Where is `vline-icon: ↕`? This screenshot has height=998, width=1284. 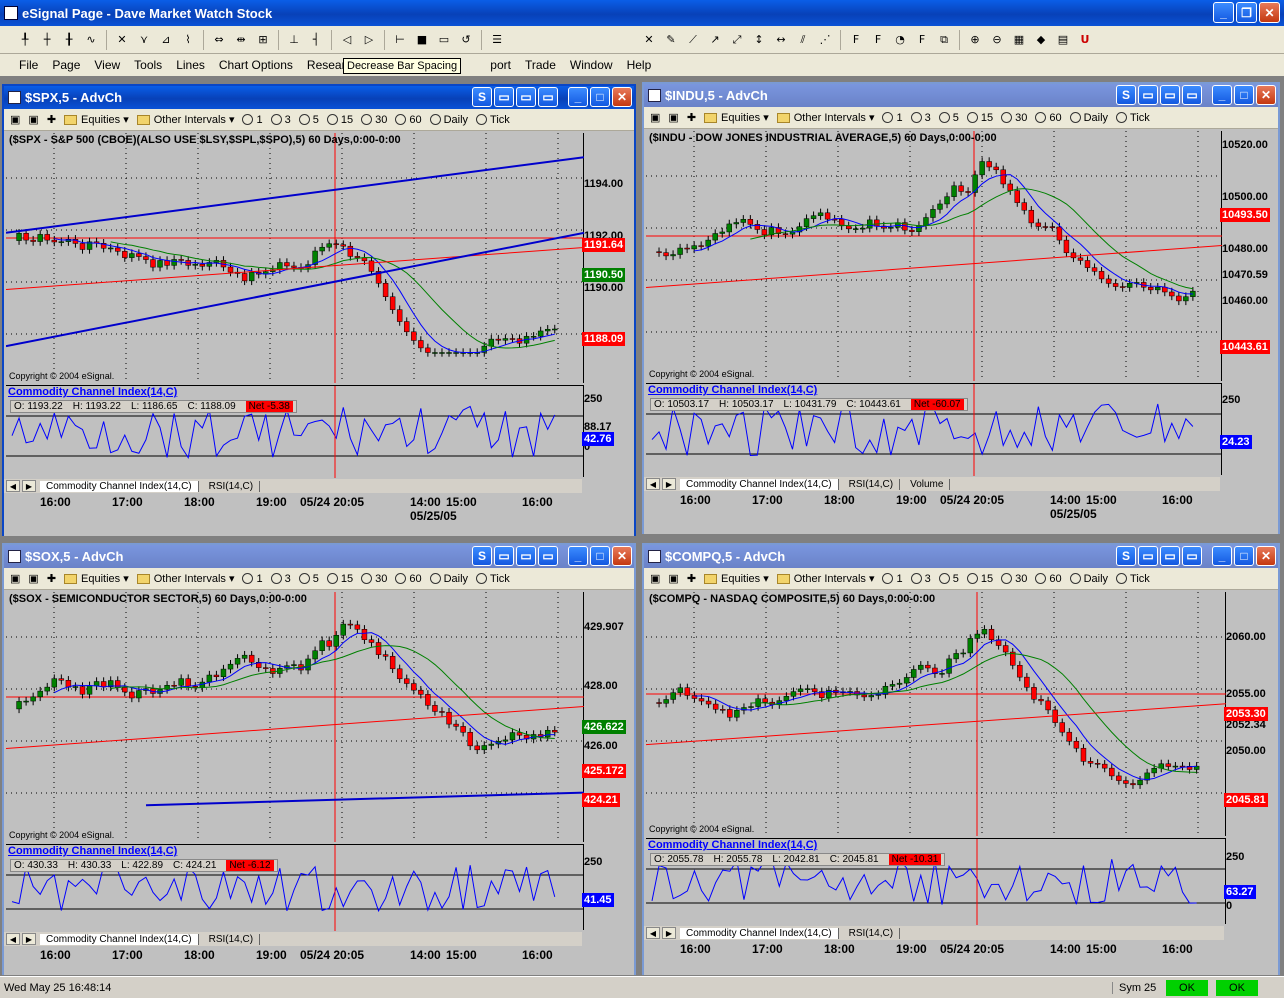
vline-icon: ↕ is located at coordinates (759, 40).